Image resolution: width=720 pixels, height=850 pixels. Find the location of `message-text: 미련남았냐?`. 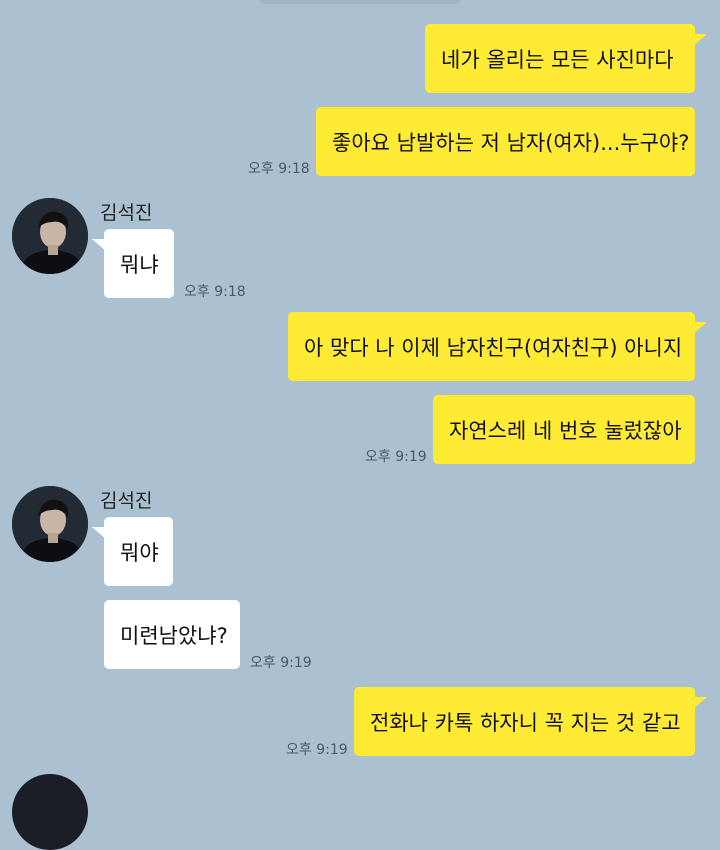

message-text: 미련남았냐? is located at coordinates (174, 635).